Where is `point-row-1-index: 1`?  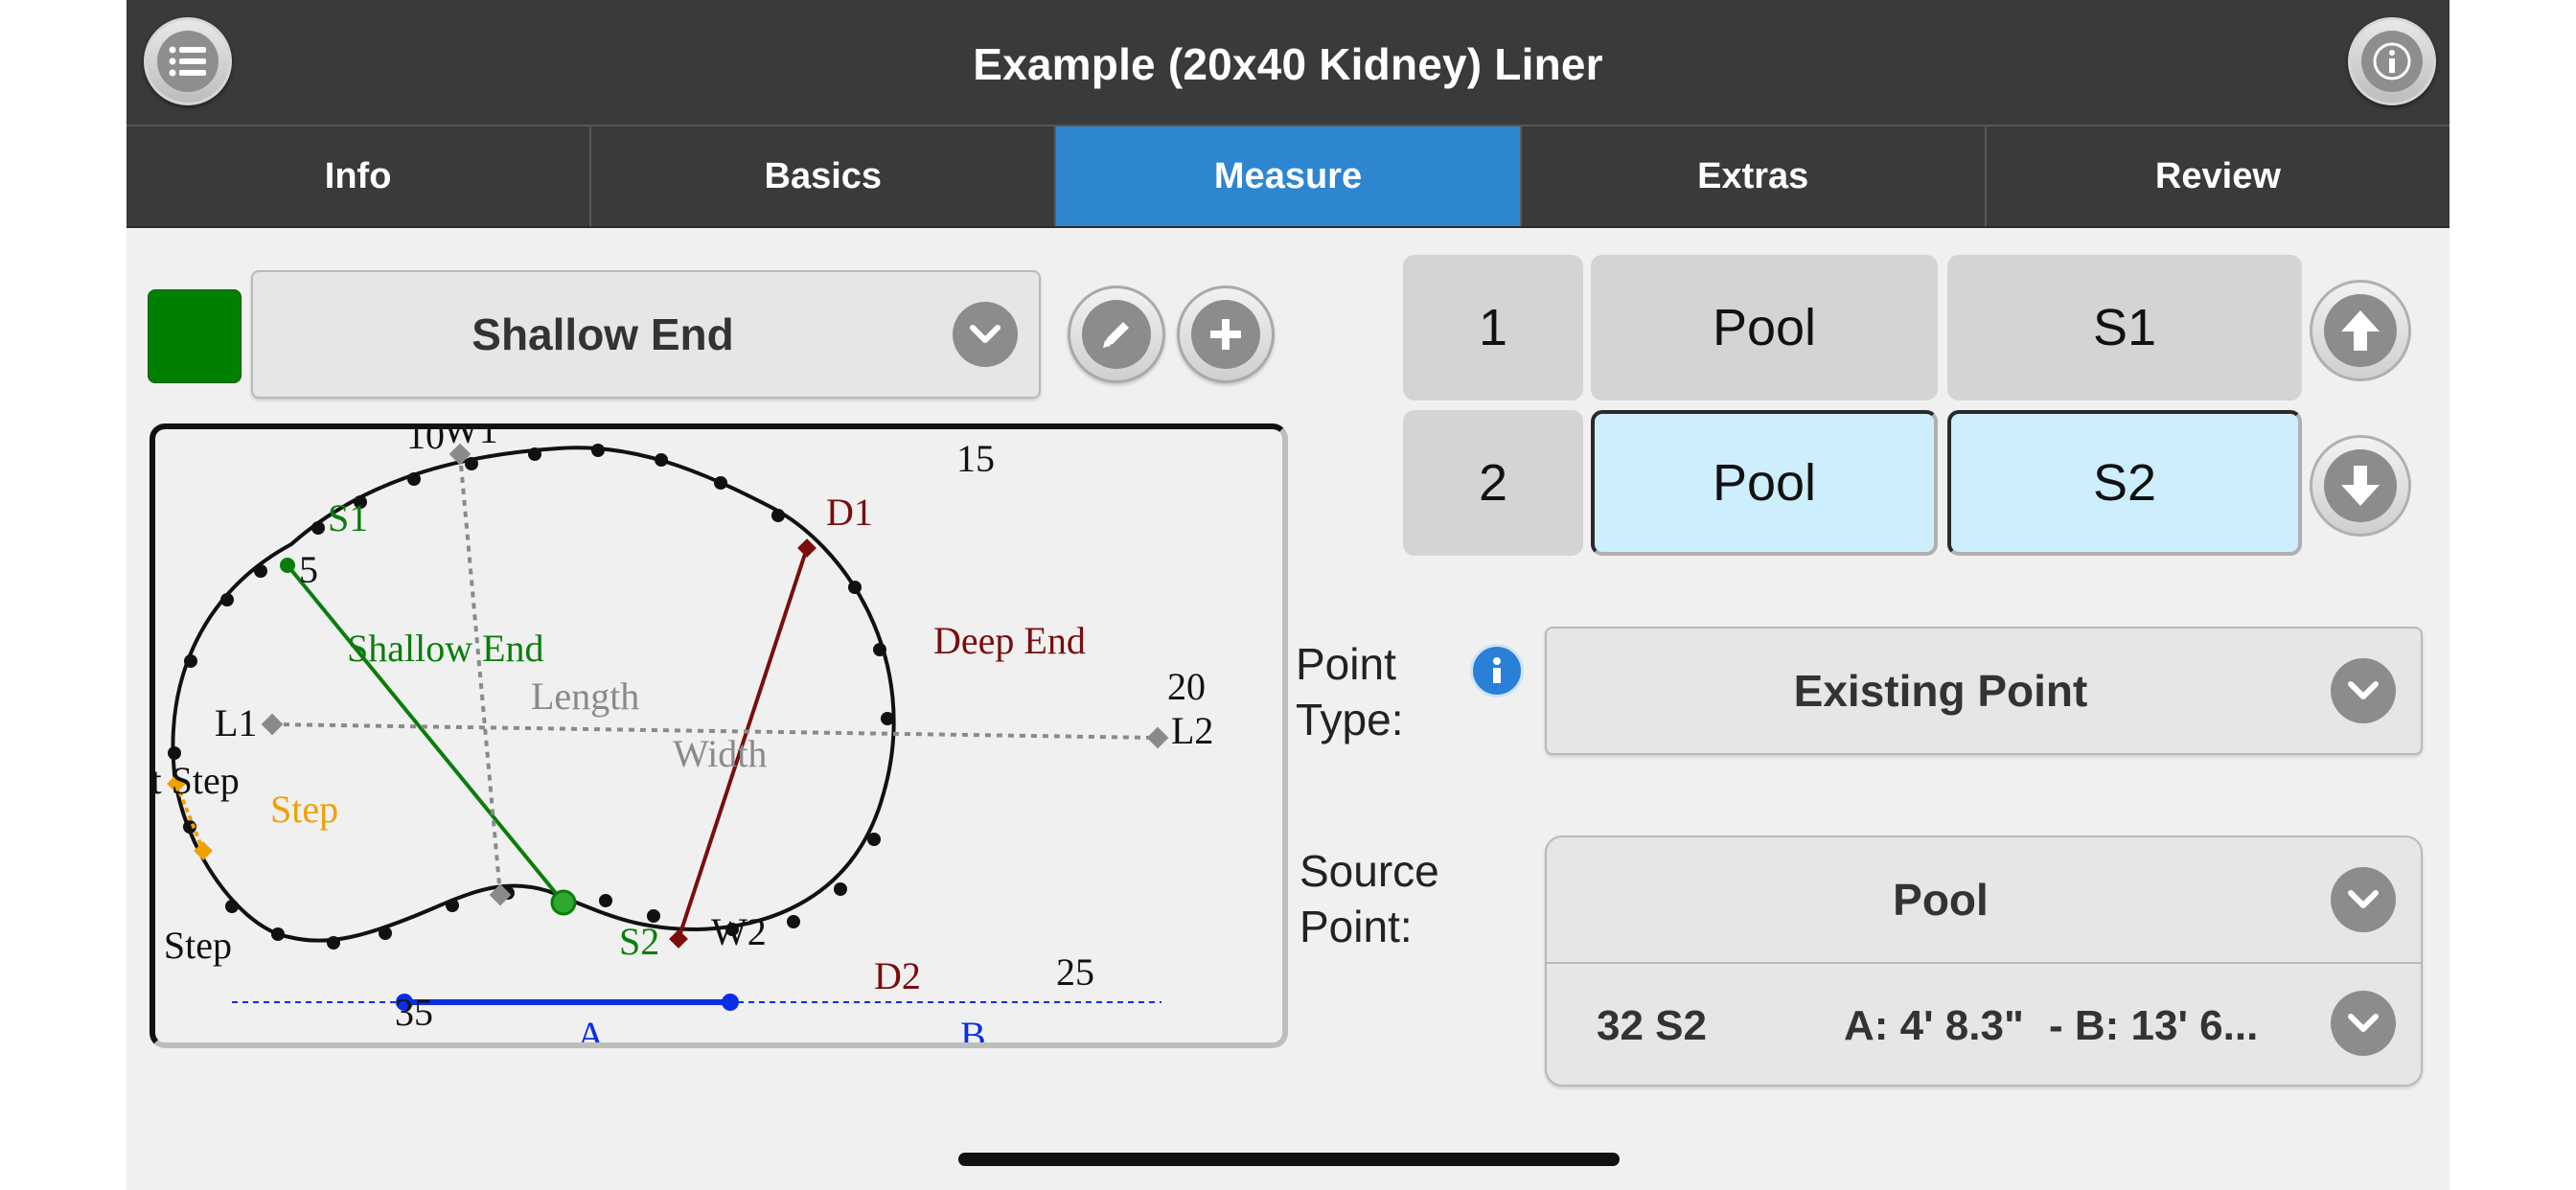 point-row-1-index: 1 is located at coordinates (1493, 327).